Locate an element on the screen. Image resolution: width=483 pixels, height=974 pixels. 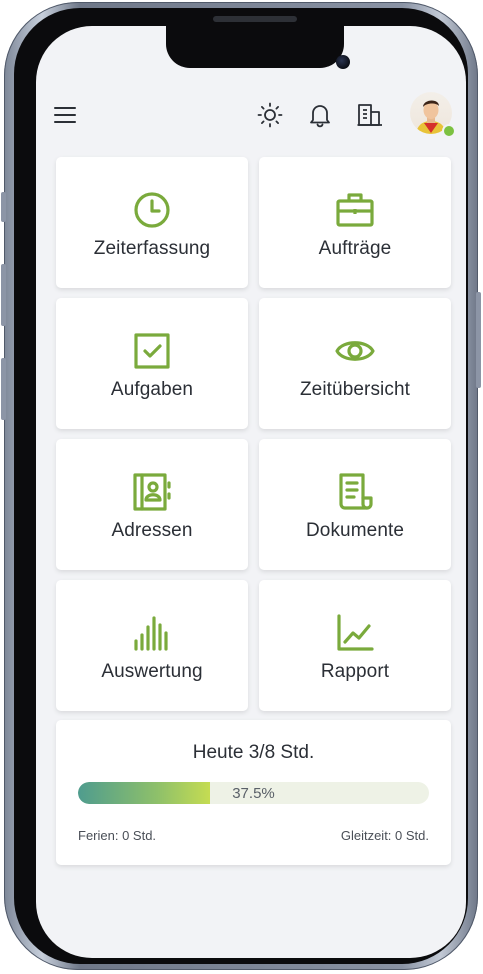
line-chart-icon is located at coordinates (355, 632).